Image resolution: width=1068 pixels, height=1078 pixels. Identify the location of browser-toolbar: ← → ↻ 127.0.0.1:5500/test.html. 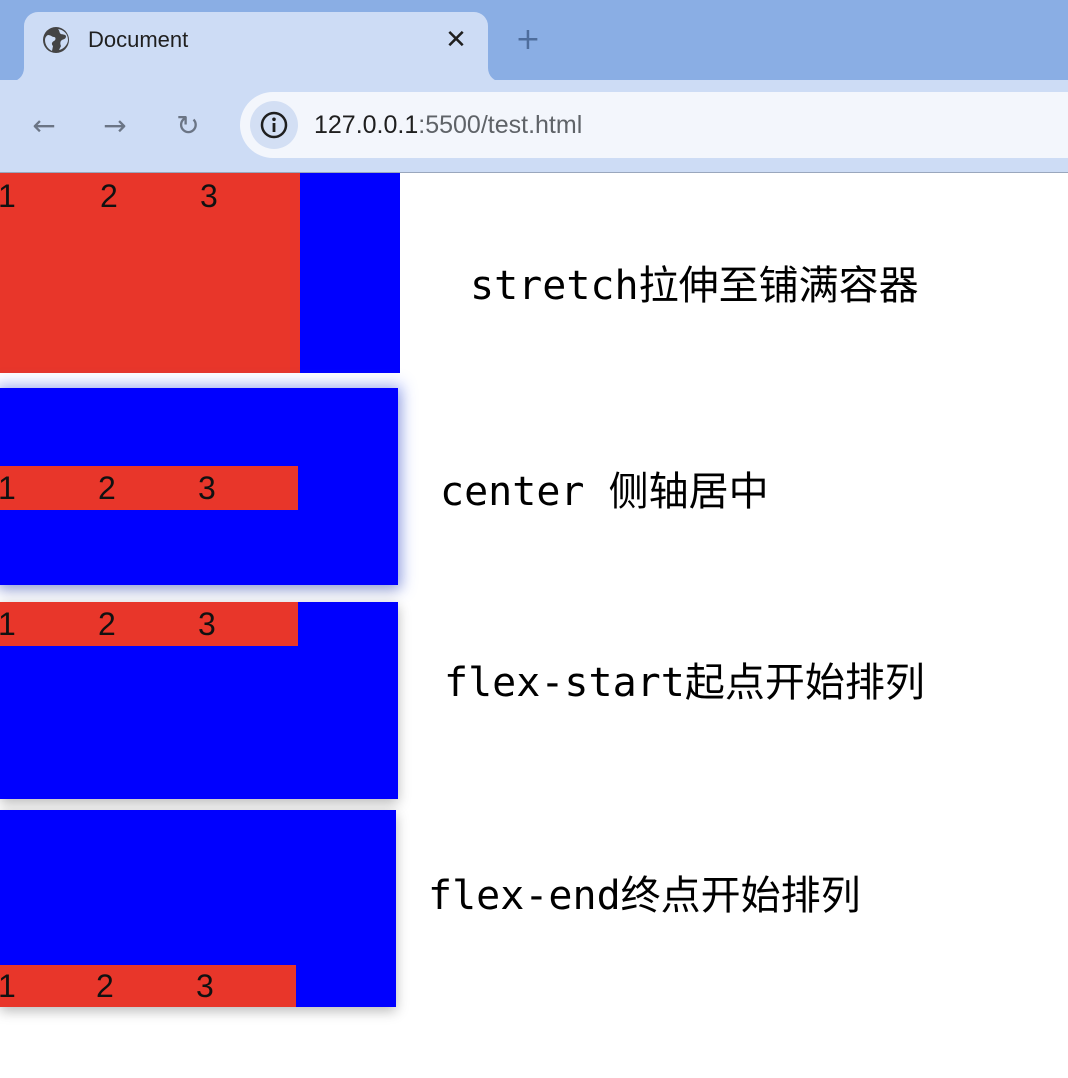
(534, 126).